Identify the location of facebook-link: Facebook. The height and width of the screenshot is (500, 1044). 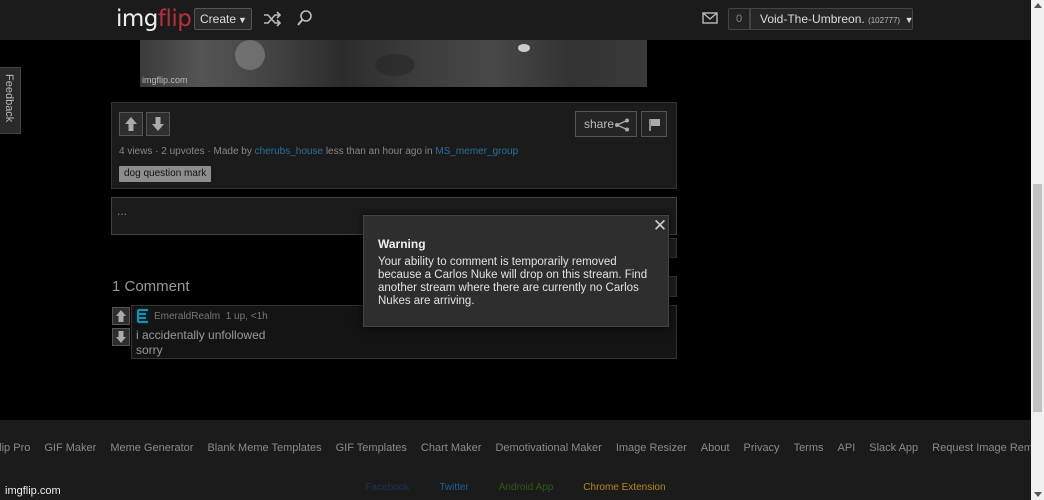
(387, 487).